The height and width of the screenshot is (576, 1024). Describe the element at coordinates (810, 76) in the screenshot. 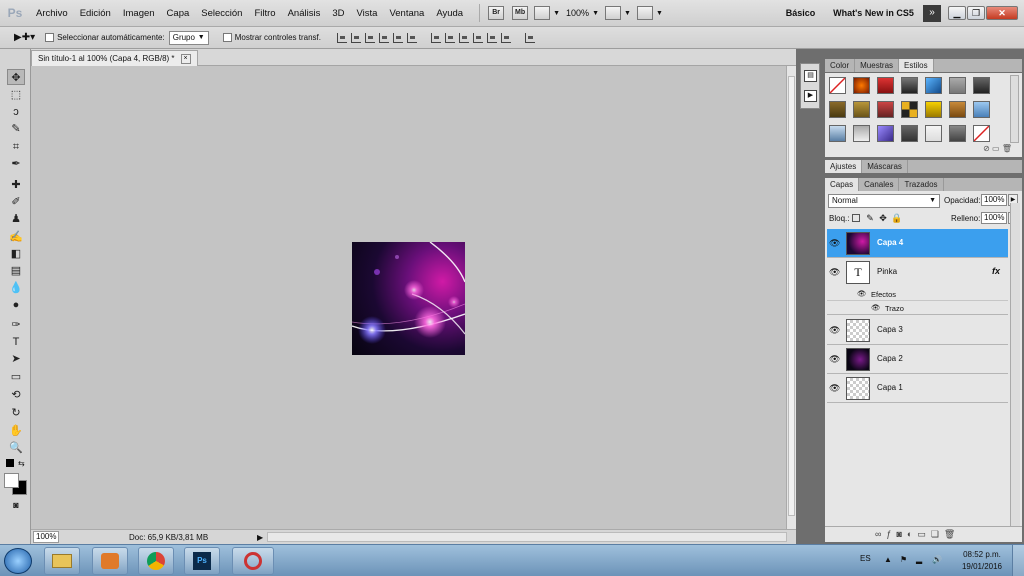

I see `history-panel-icon: ▤` at that location.